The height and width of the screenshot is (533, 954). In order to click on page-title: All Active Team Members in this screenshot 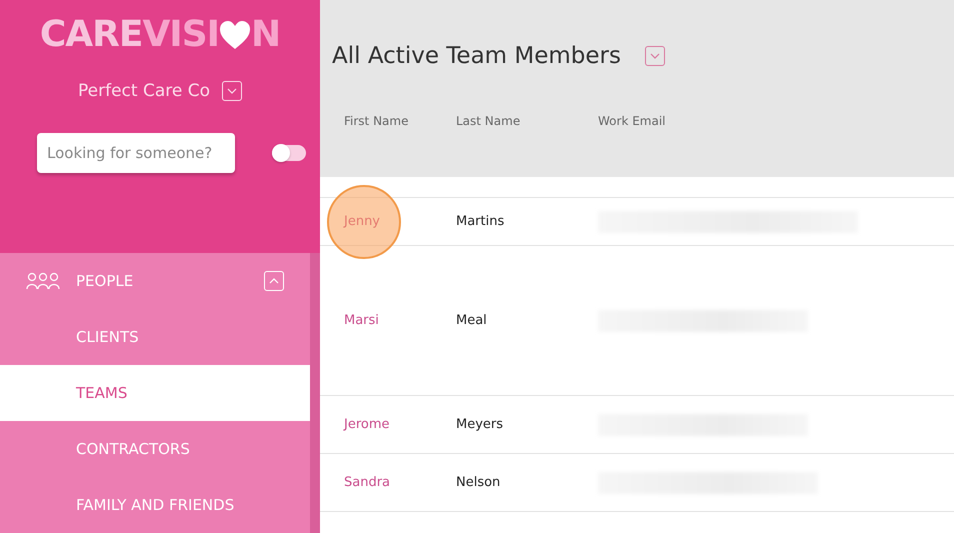, I will do `click(476, 56)`.